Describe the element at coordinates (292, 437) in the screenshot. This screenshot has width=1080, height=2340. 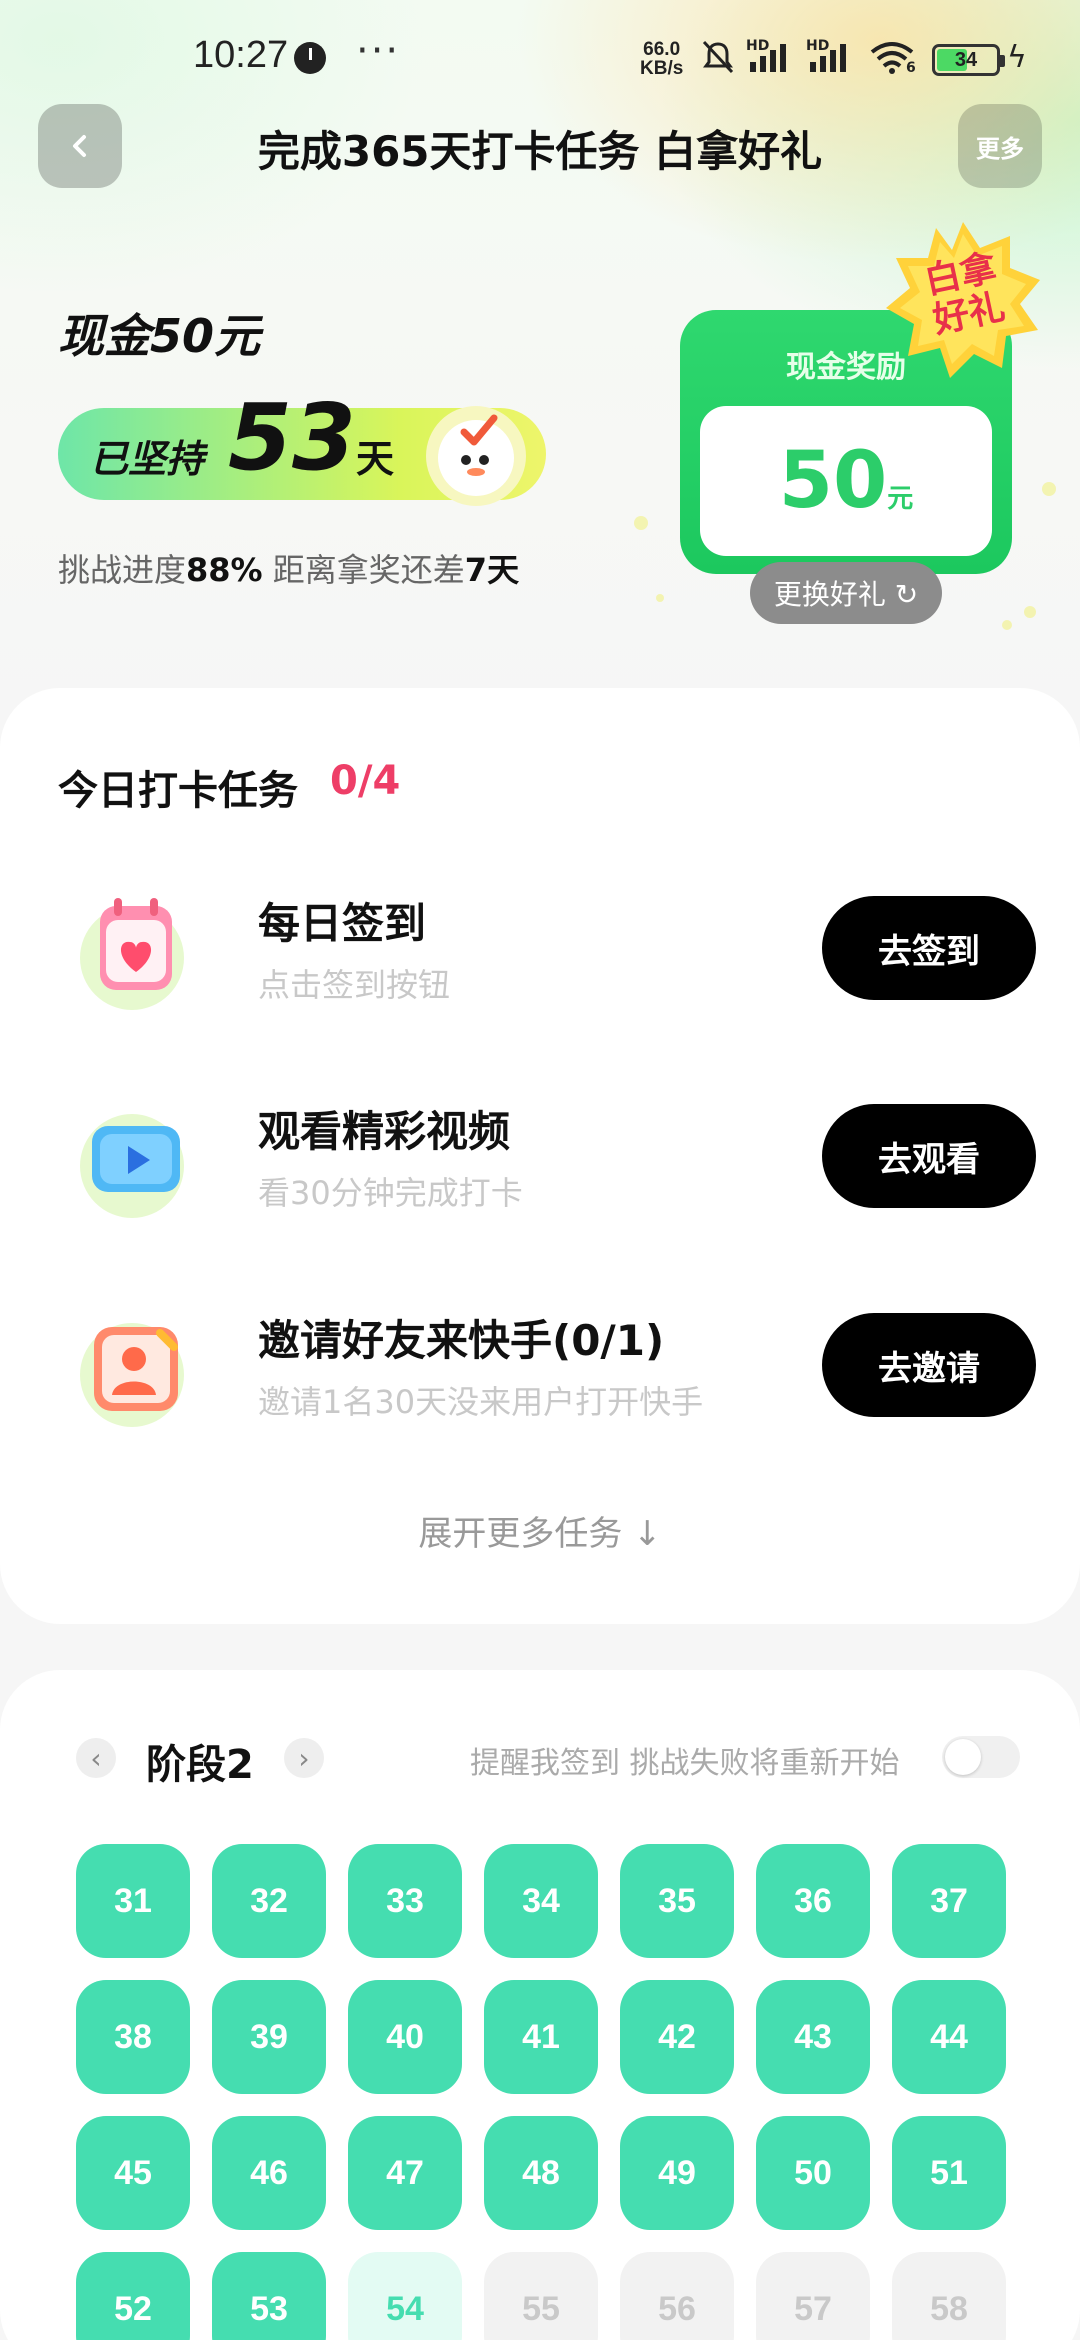
I see `streak-days: 53` at that location.